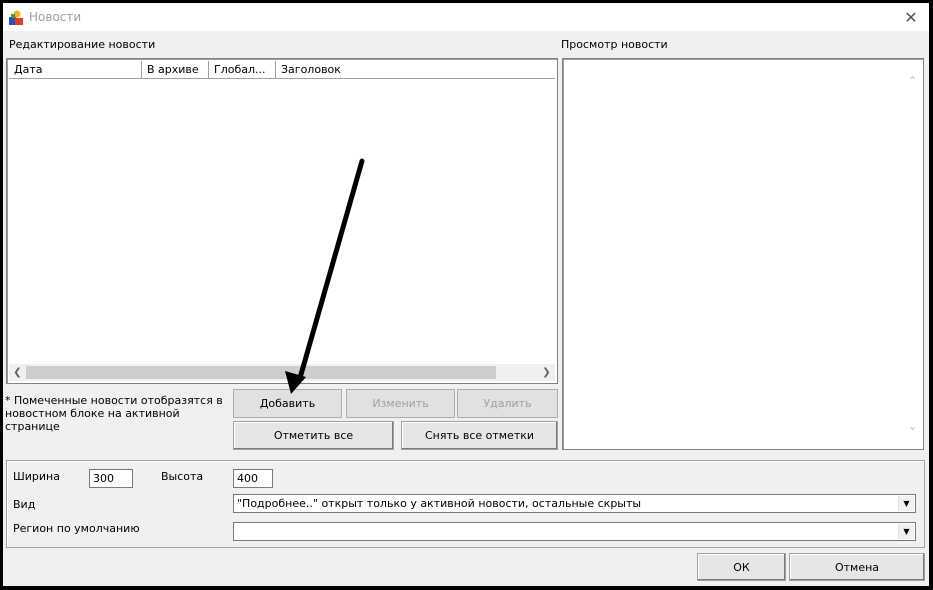  I want to click on mark-all-button: Отметить все, so click(313, 435).